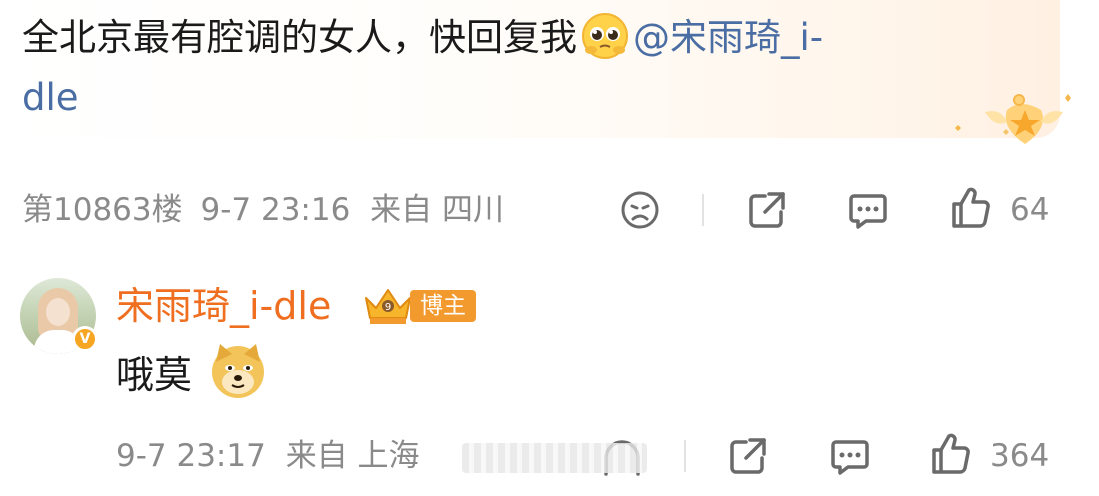 This screenshot has height=496, width=1099. I want to click on comment-text: 全北京最有腔调的女人，快回复我, so click(299, 37).